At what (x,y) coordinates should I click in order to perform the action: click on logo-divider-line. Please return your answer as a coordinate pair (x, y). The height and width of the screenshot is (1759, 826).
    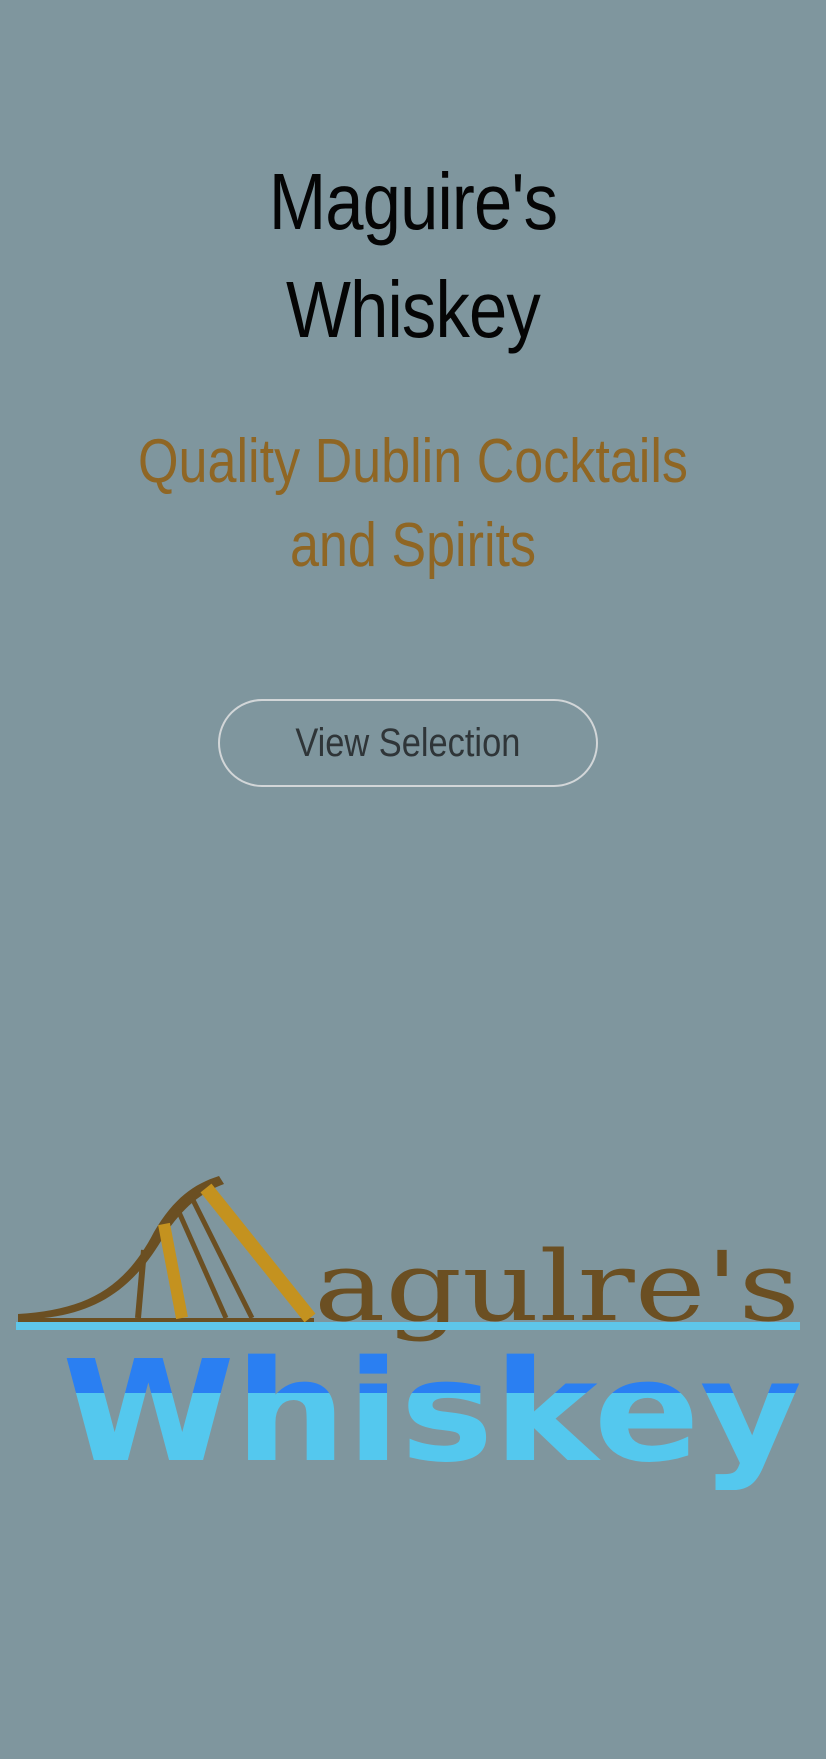
    Looking at the image, I should click on (408, 1326).